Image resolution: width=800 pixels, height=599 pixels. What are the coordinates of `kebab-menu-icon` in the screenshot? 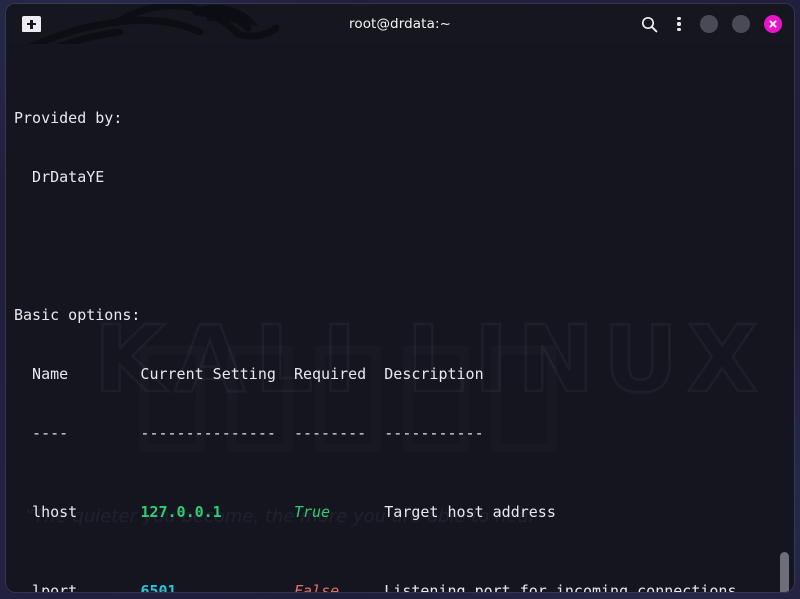 It's located at (679, 24).